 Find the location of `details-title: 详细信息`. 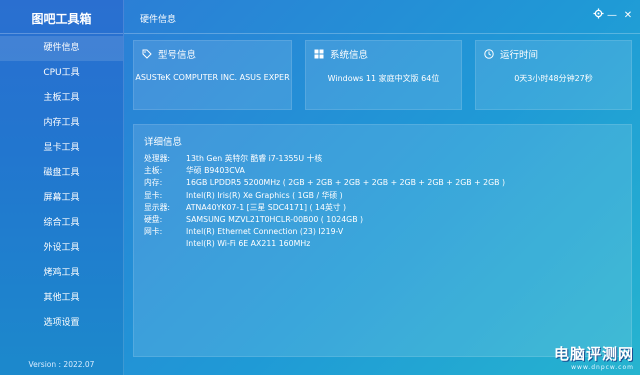

details-title: 详细信息 is located at coordinates (163, 142).